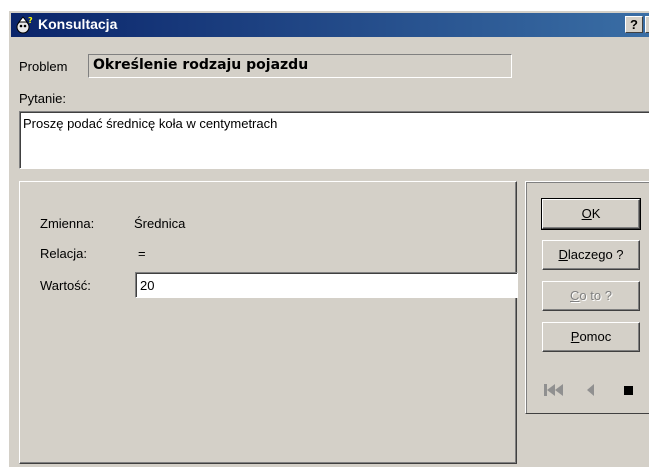  What do you see at coordinates (595, 295) in the screenshot?
I see `what-is-it-button-label: o to ?` at bounding box center [595, 295].